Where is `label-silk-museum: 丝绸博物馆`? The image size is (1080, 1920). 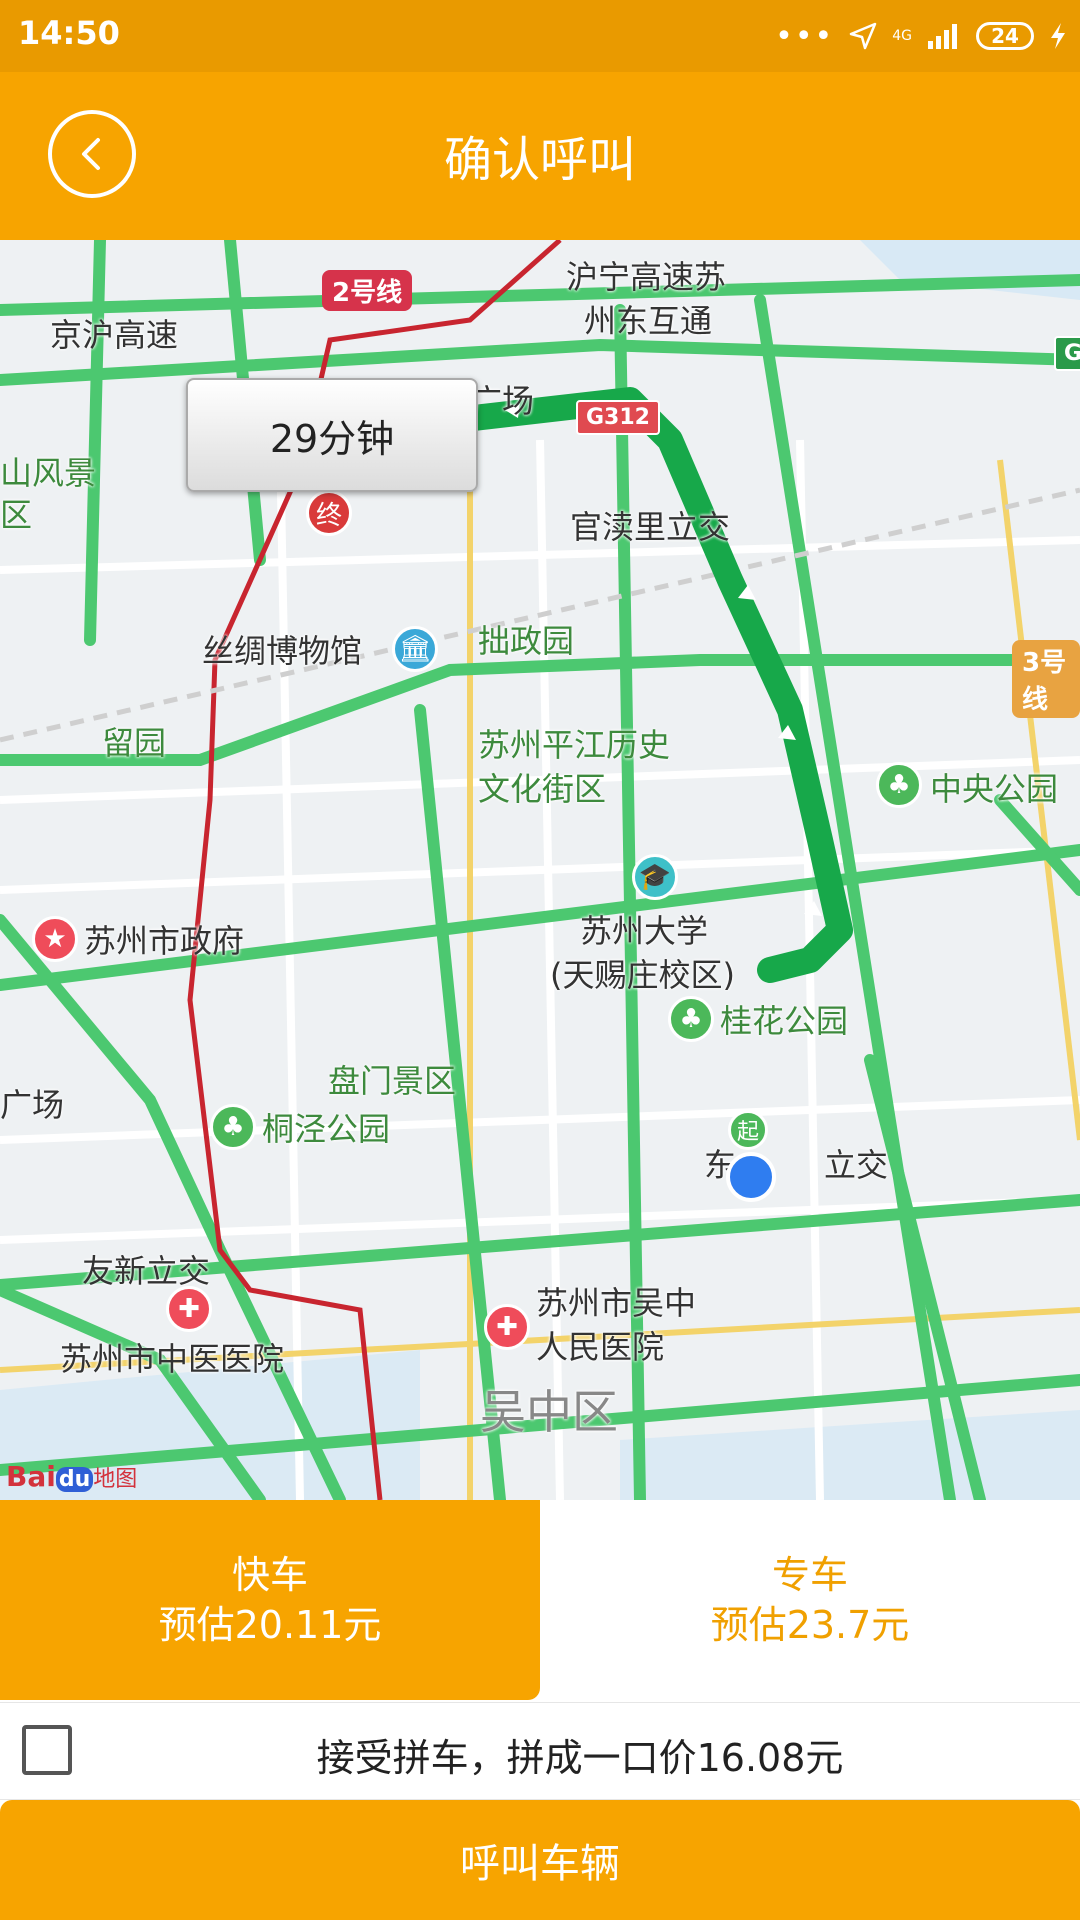 label-silk-museum: 丝绸博物馆 is located at coordinates (282, 651).